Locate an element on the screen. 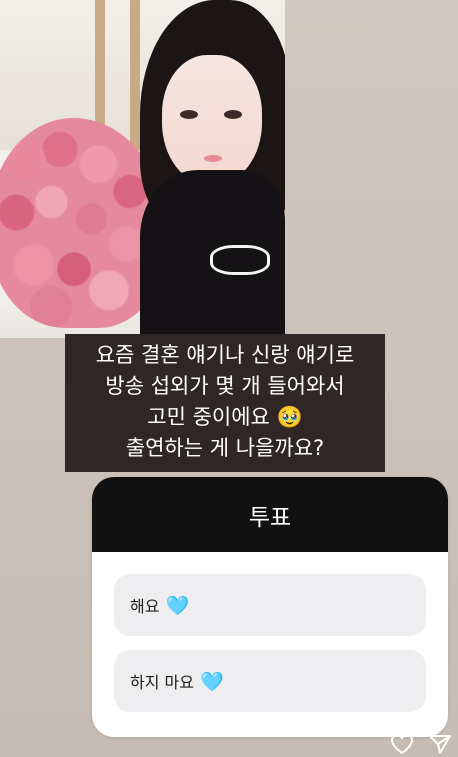 The image size is (458, 757). caption-line: 고민 중이에요 🥹 is located at coordinates (225, 417).